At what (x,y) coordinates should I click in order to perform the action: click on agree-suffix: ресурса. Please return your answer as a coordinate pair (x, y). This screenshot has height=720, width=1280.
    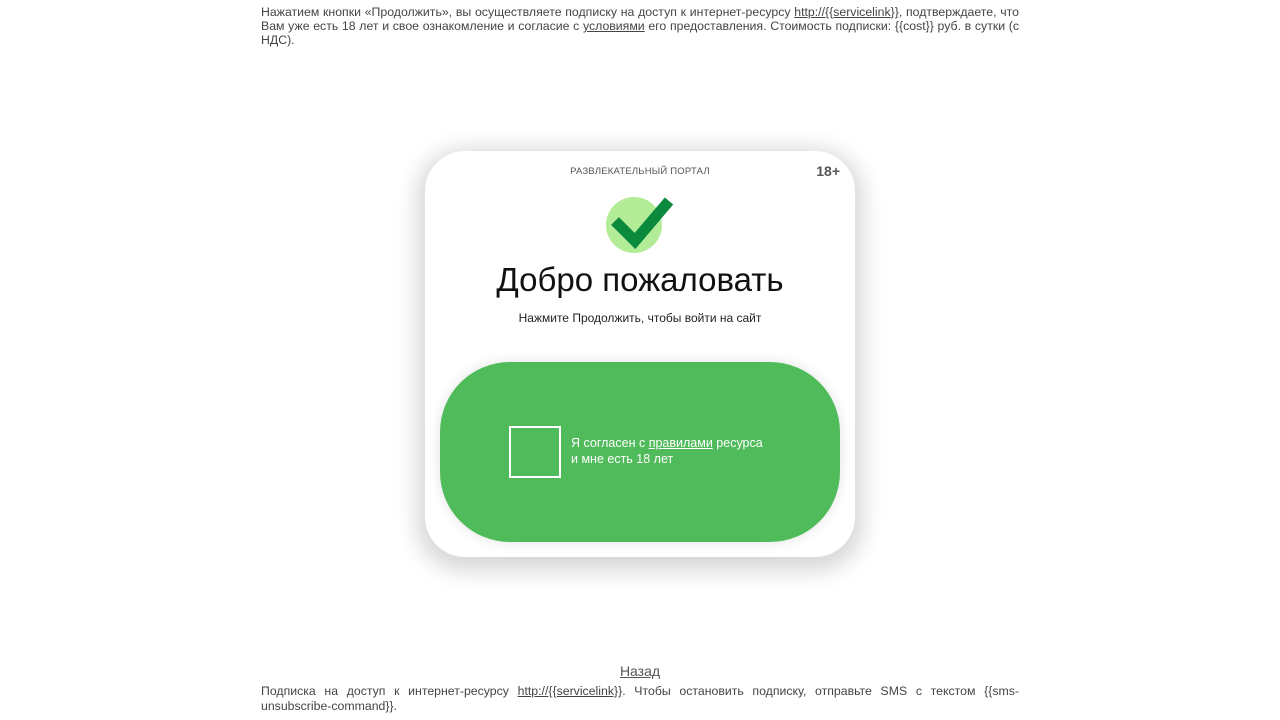
    Looking at the image, I should click on (737, 443).